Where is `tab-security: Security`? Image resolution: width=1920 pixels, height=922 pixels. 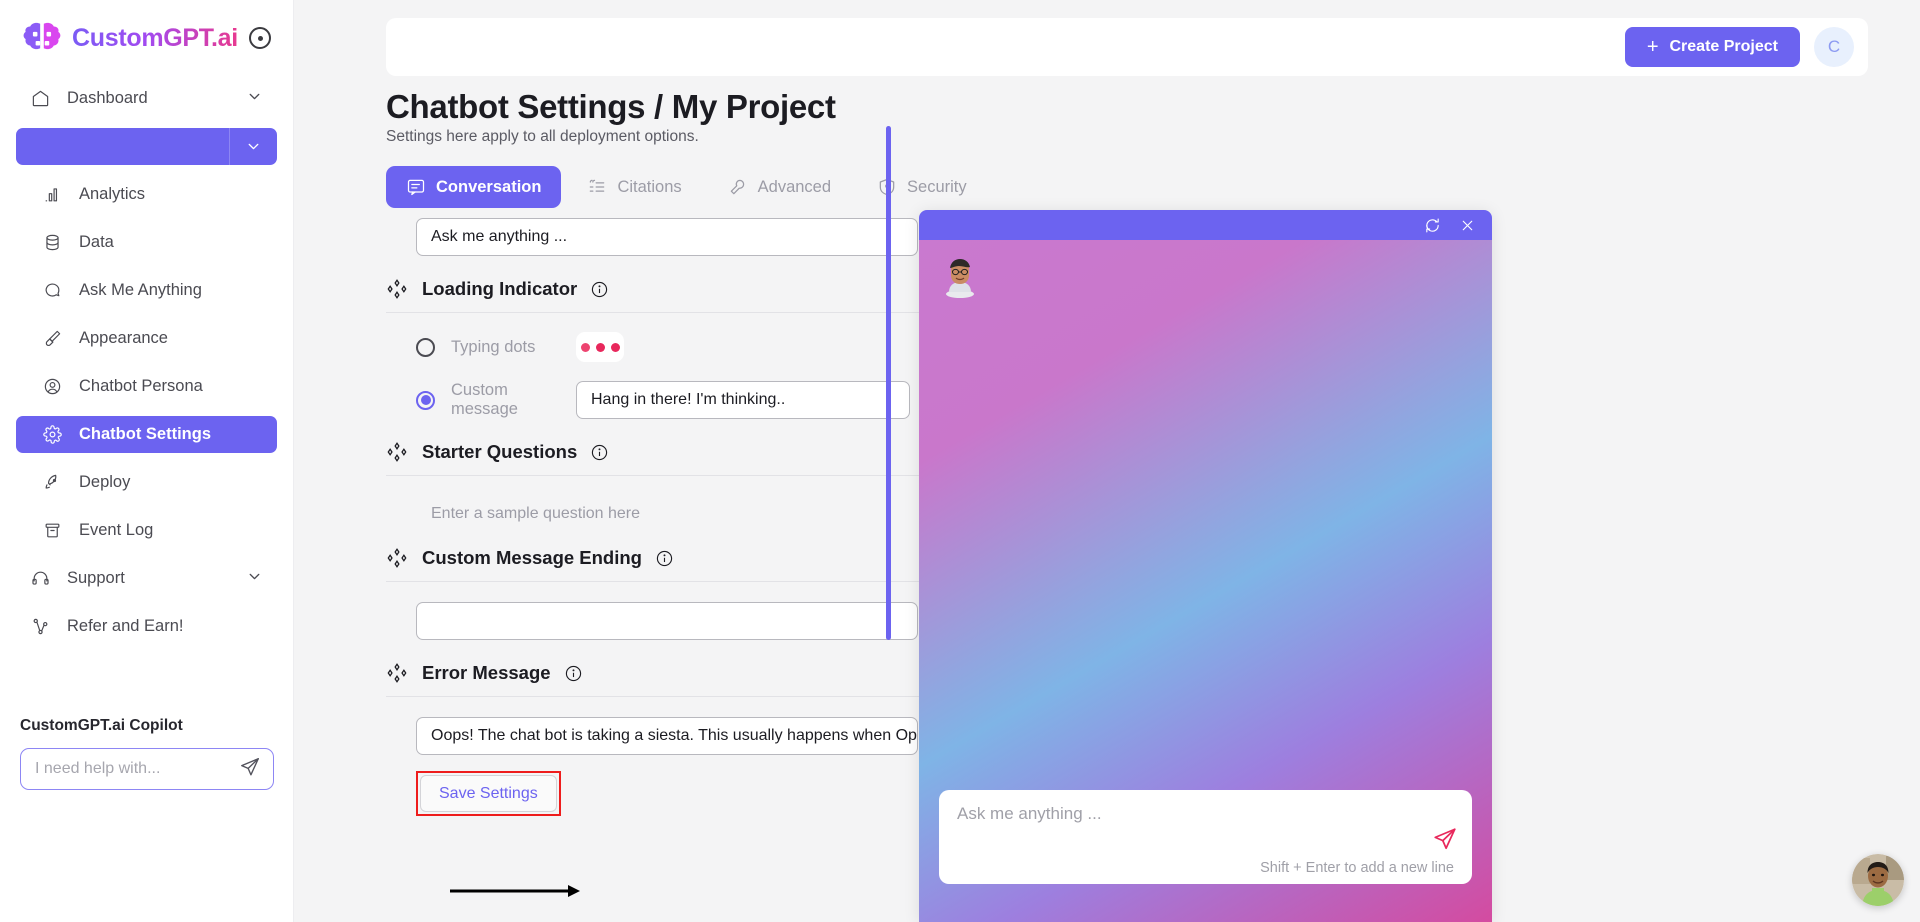 tab-security: Security is located at coordinates (922, 187).